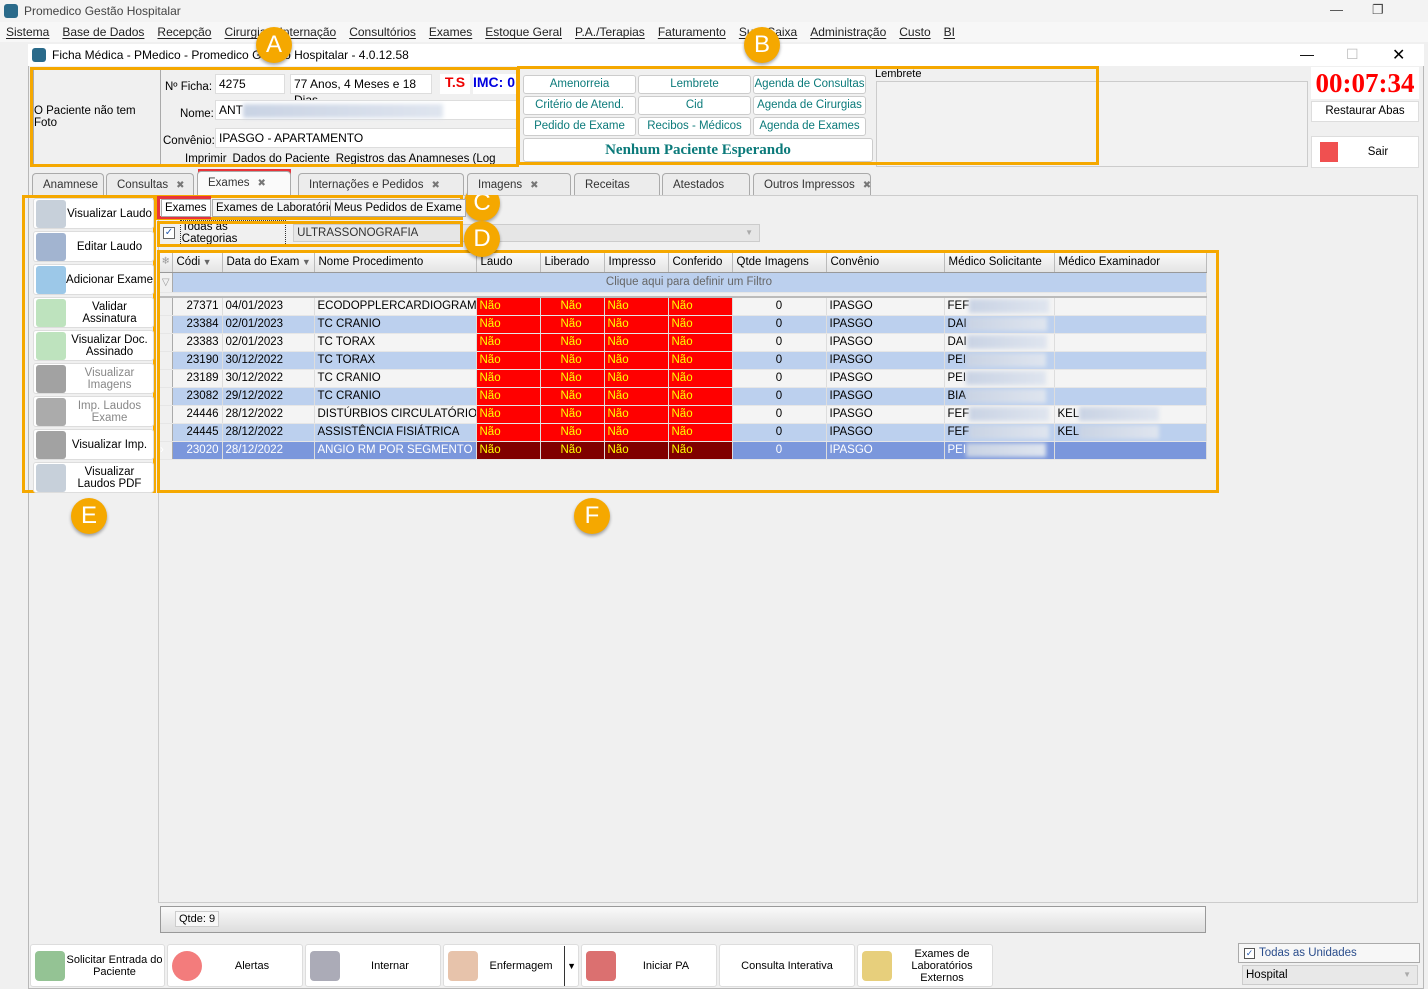 The width and height of the screenshot is (1428, 989). What do you see at coordinates (416, 160) in the screenshot?
I see `registros-anamneses-button: Registros das Anamneses (Log` at bounding box center [416, 160].